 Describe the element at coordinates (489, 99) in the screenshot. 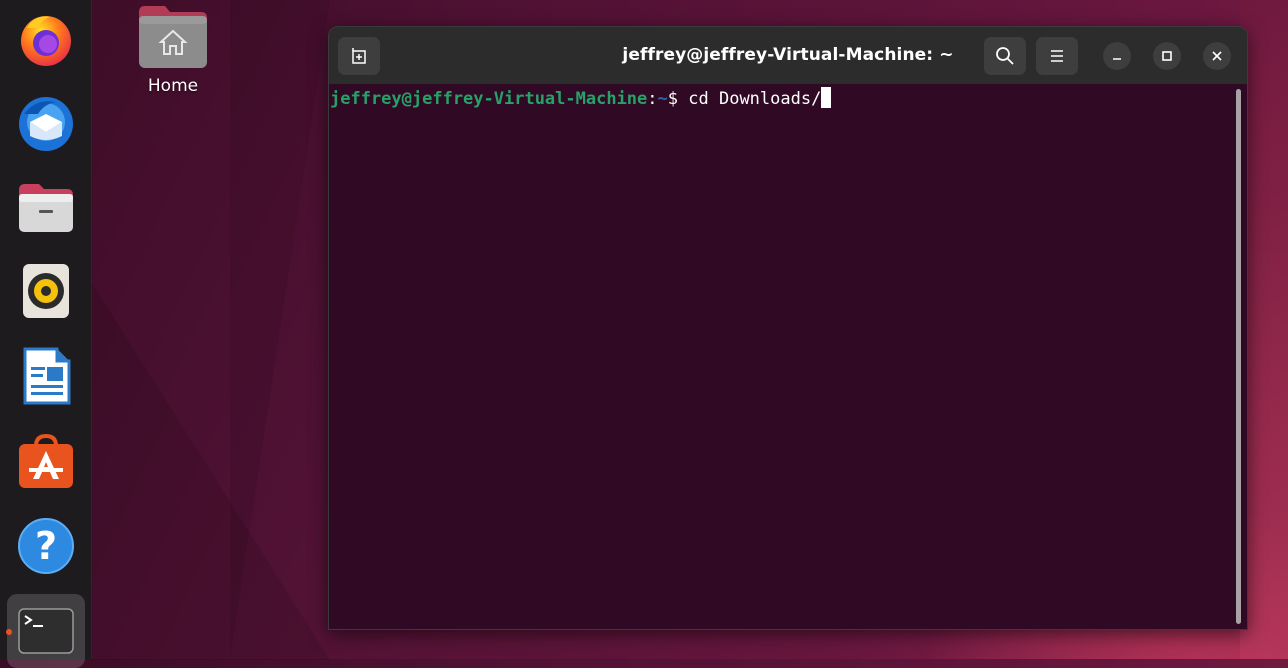

I see `prompt-user-host: jeffrey@jeffrey-Virtual-Machine` at that location.